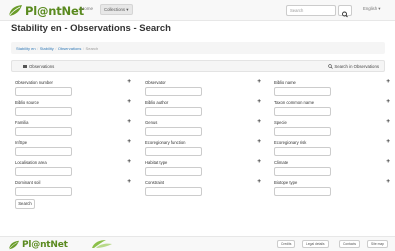 The image size is (395, 251). I want to click on field-observator: Observator +, so click(203, 89).